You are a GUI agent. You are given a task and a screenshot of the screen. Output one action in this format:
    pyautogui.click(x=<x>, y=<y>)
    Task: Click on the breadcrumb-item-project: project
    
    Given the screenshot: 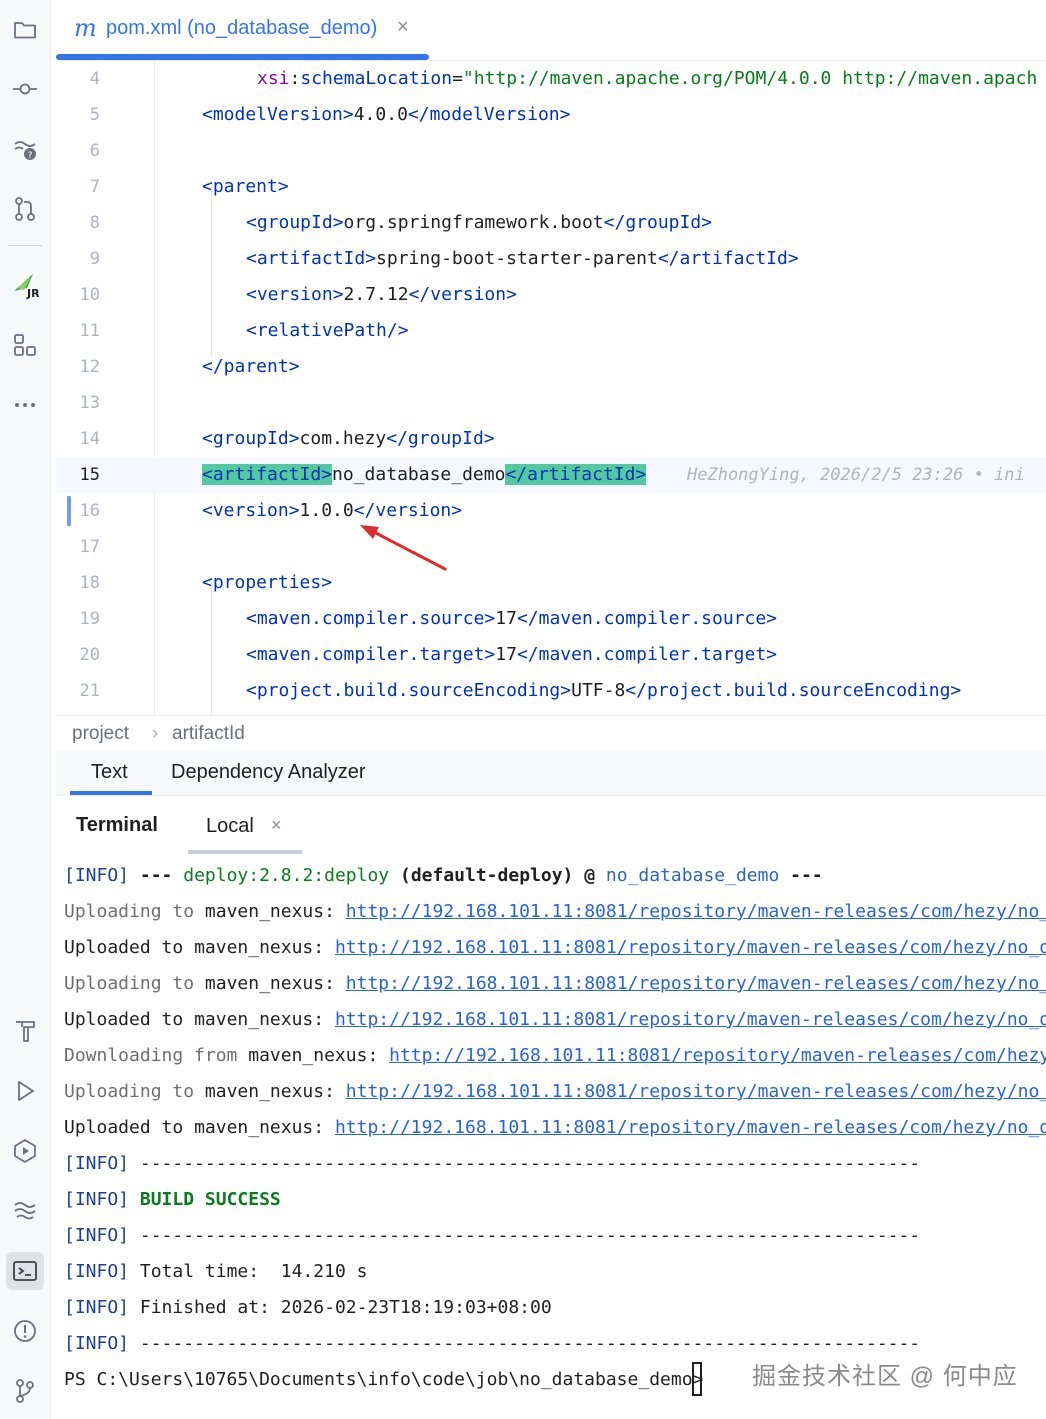 What is the action you would take?
    pyautogui.click(x=100, y=734)
    